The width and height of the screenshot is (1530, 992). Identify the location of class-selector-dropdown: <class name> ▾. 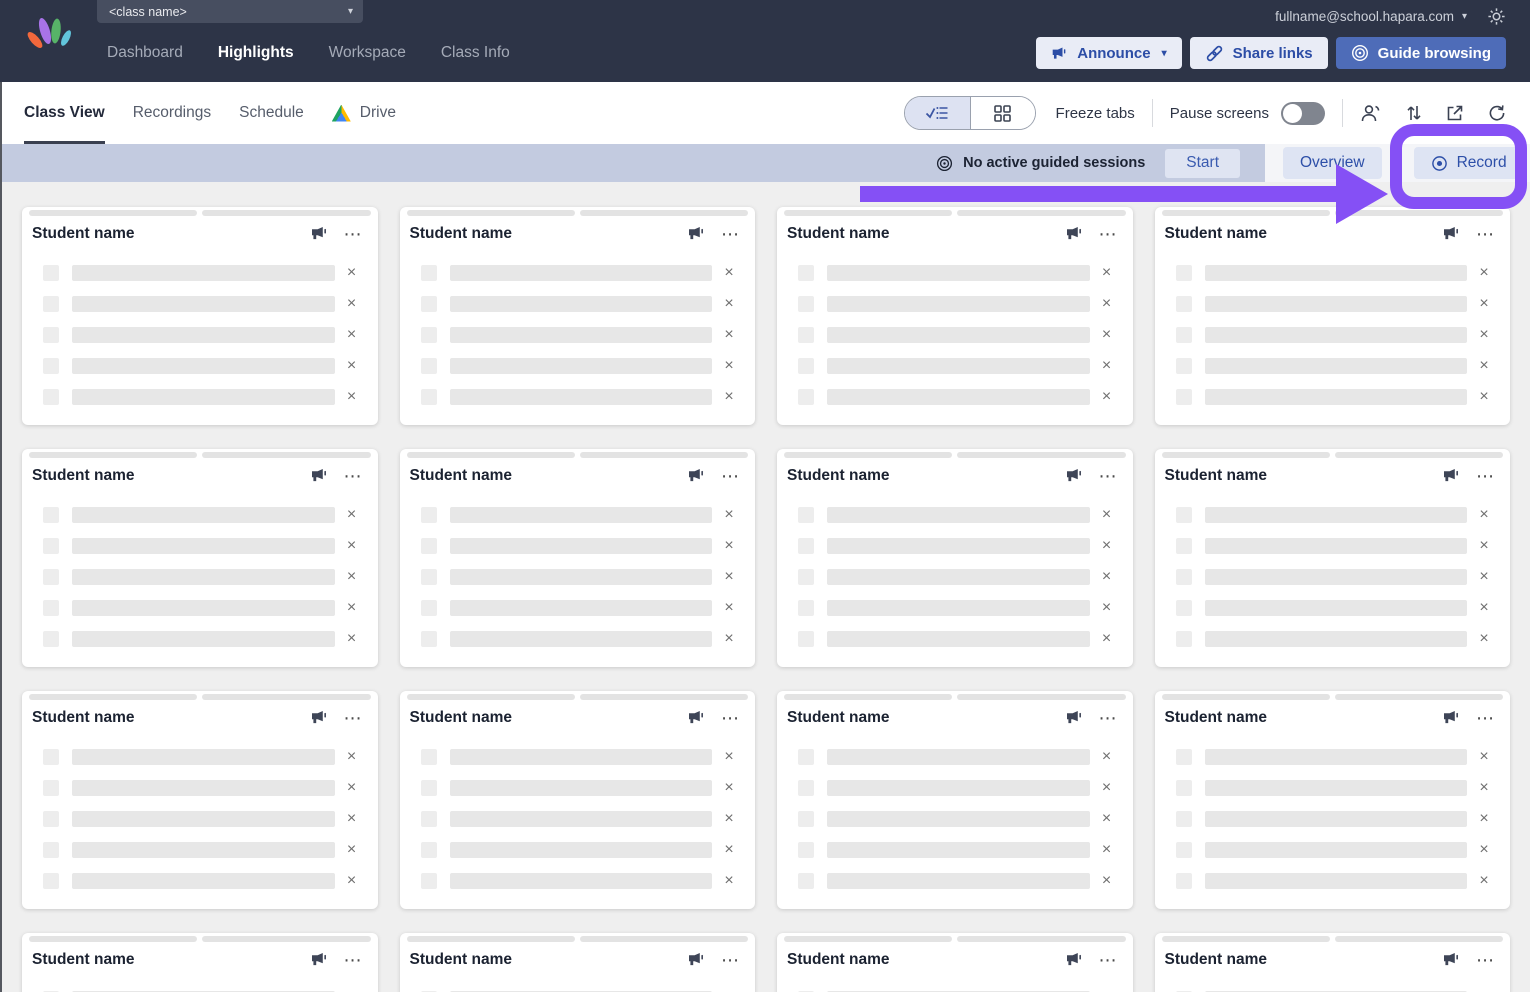
(230, 11).